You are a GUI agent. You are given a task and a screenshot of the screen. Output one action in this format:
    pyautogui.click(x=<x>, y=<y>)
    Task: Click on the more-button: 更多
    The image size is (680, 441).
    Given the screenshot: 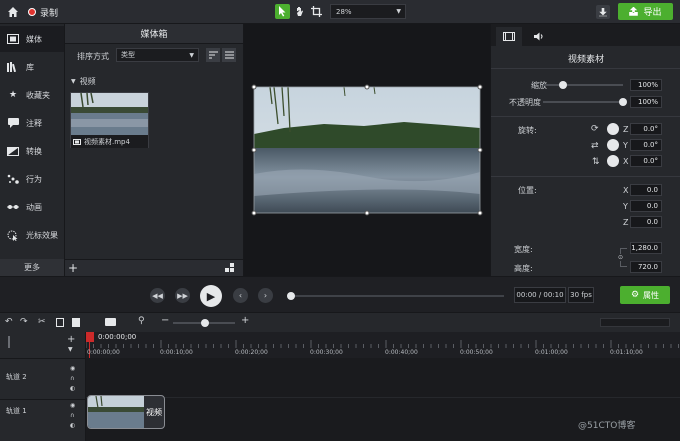 What is the action you would take?
    pyautogui.click(x=32, y=267)
    